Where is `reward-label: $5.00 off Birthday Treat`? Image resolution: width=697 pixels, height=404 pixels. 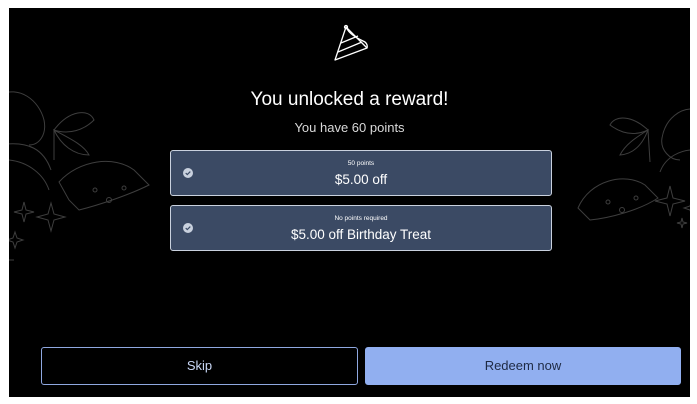
reward-label: $5.00 off Birthday Treat is located at coordinates (361, 234).